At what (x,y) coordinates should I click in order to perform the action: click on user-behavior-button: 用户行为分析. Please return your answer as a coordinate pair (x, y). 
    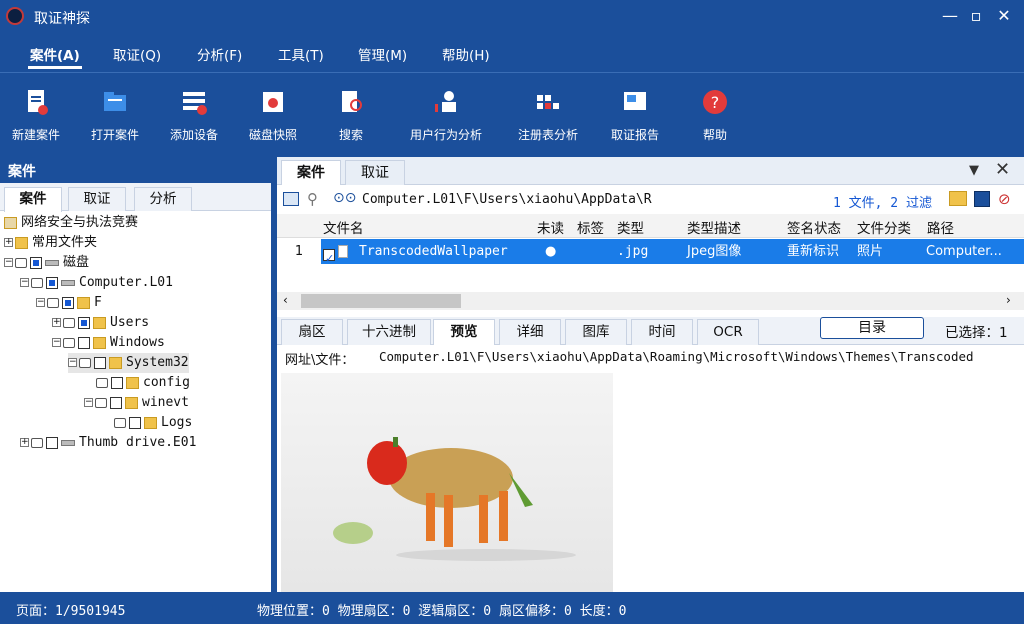
    Looking at the image, I should click on (446, 115).